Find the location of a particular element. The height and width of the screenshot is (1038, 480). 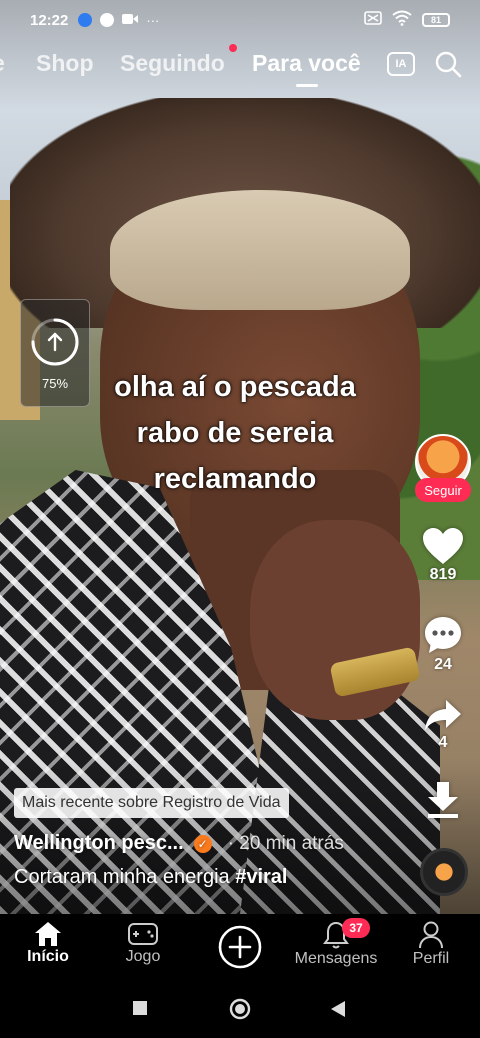

description-text: Cortaram minha energia is located at coordinates (125, 877).